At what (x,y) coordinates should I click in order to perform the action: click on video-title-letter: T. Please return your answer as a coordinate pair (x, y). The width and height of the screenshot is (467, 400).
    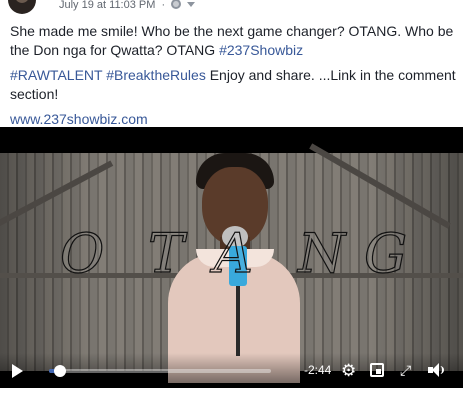
    Looking at the image, I should click on (166, 253).